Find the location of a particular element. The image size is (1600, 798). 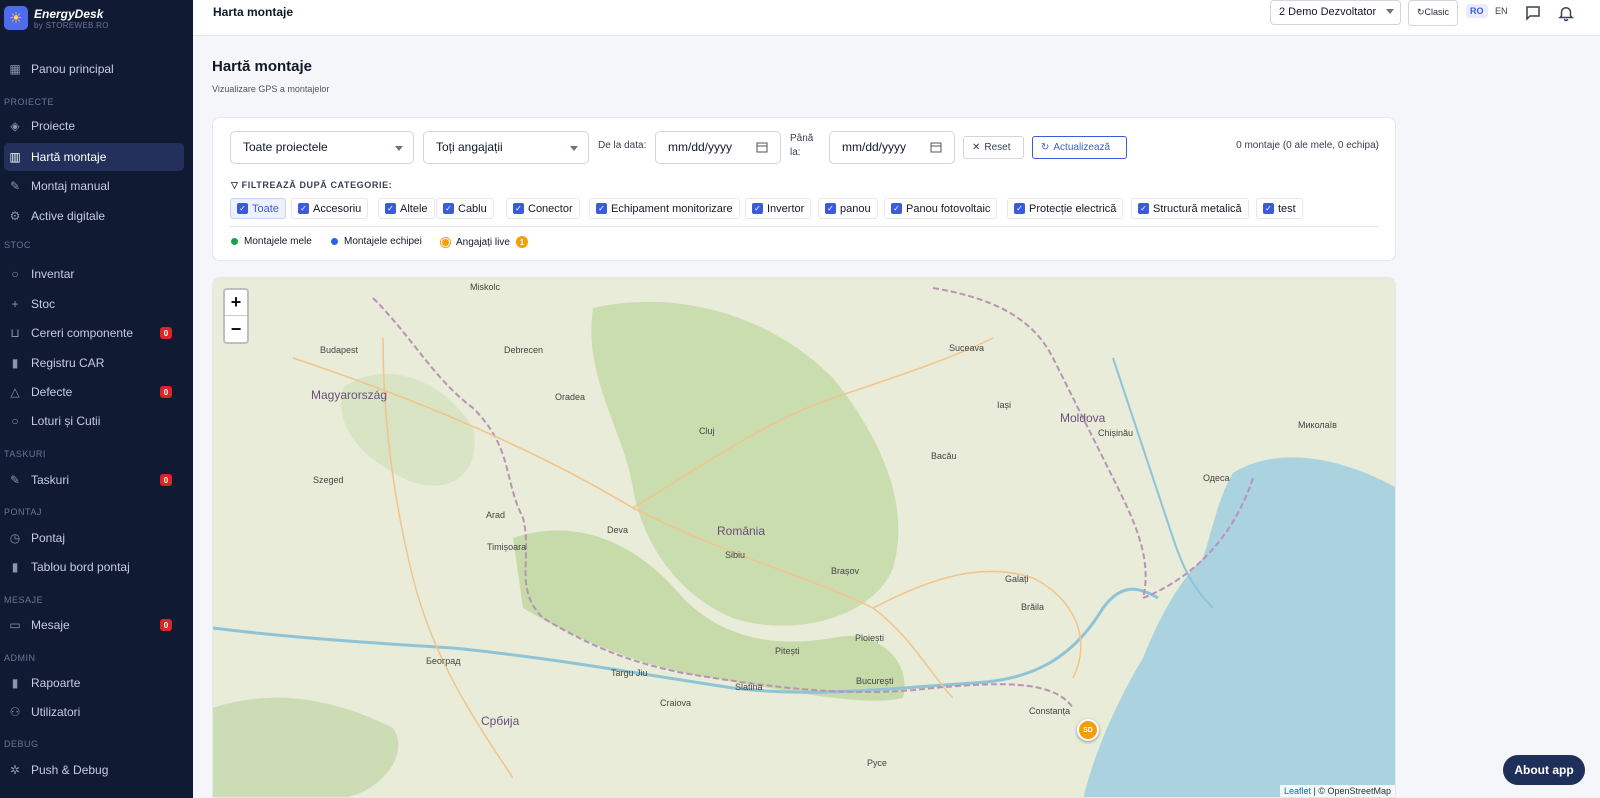

dashboard-icon: ▦ is located at coordinates (15, 69).